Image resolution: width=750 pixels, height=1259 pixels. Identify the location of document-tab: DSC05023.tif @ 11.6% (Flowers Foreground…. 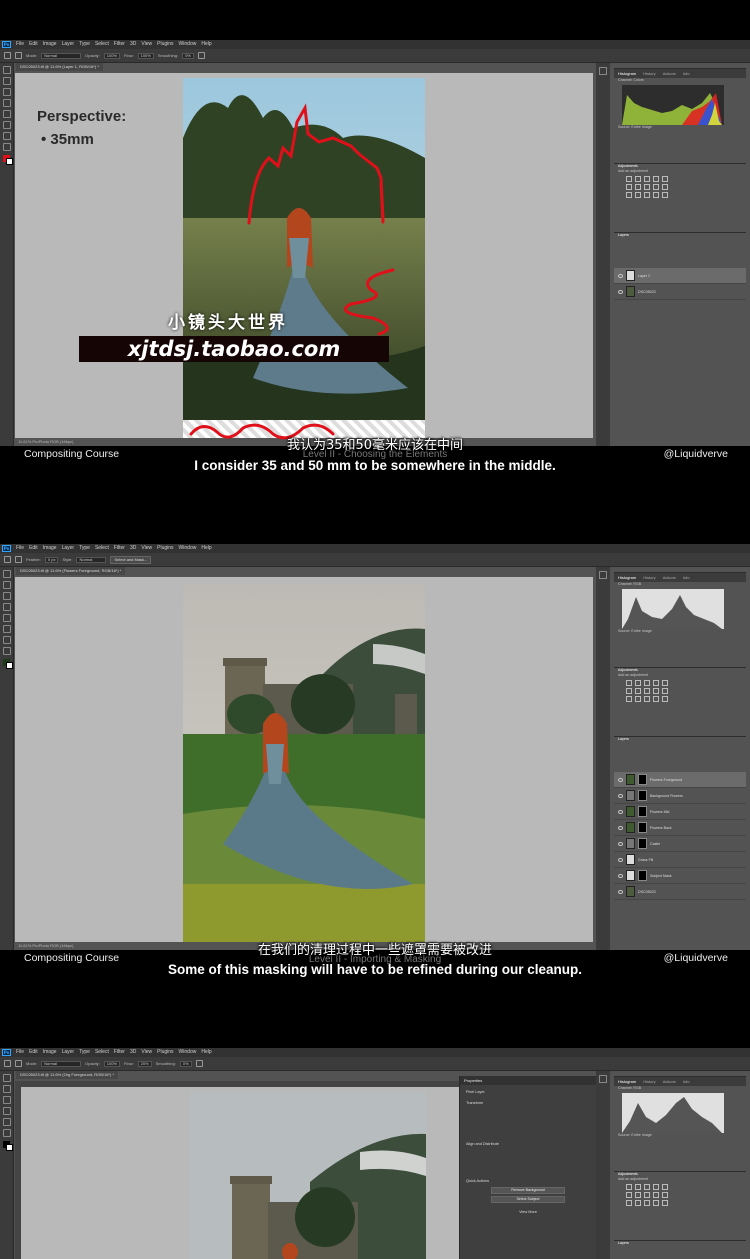
(71, 571).